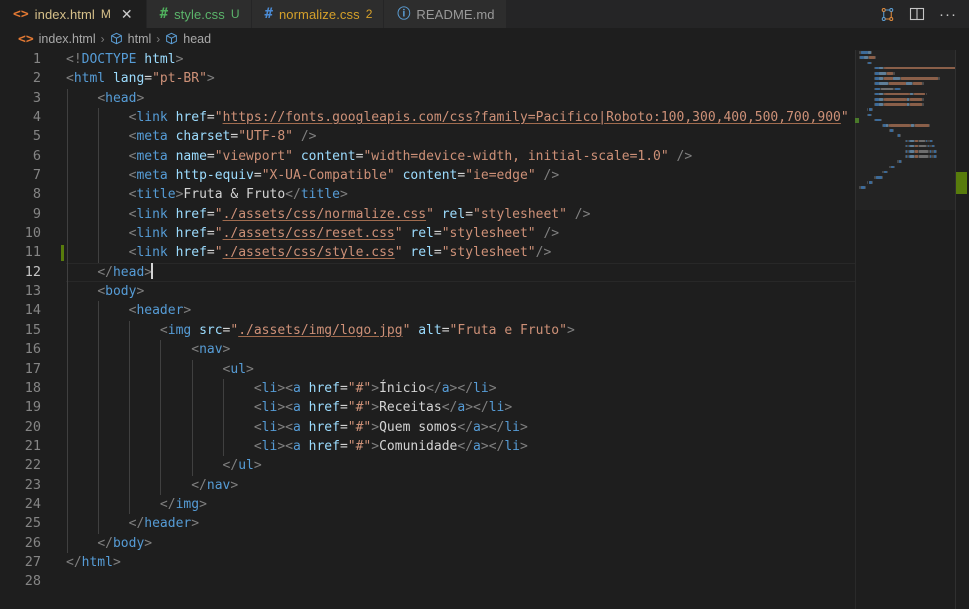 This screenshot has height=609, width=969. What do you see at coordinates (32, 368) in the screenshot?
I see `line-number: 17` at bounding box center [32, 368].